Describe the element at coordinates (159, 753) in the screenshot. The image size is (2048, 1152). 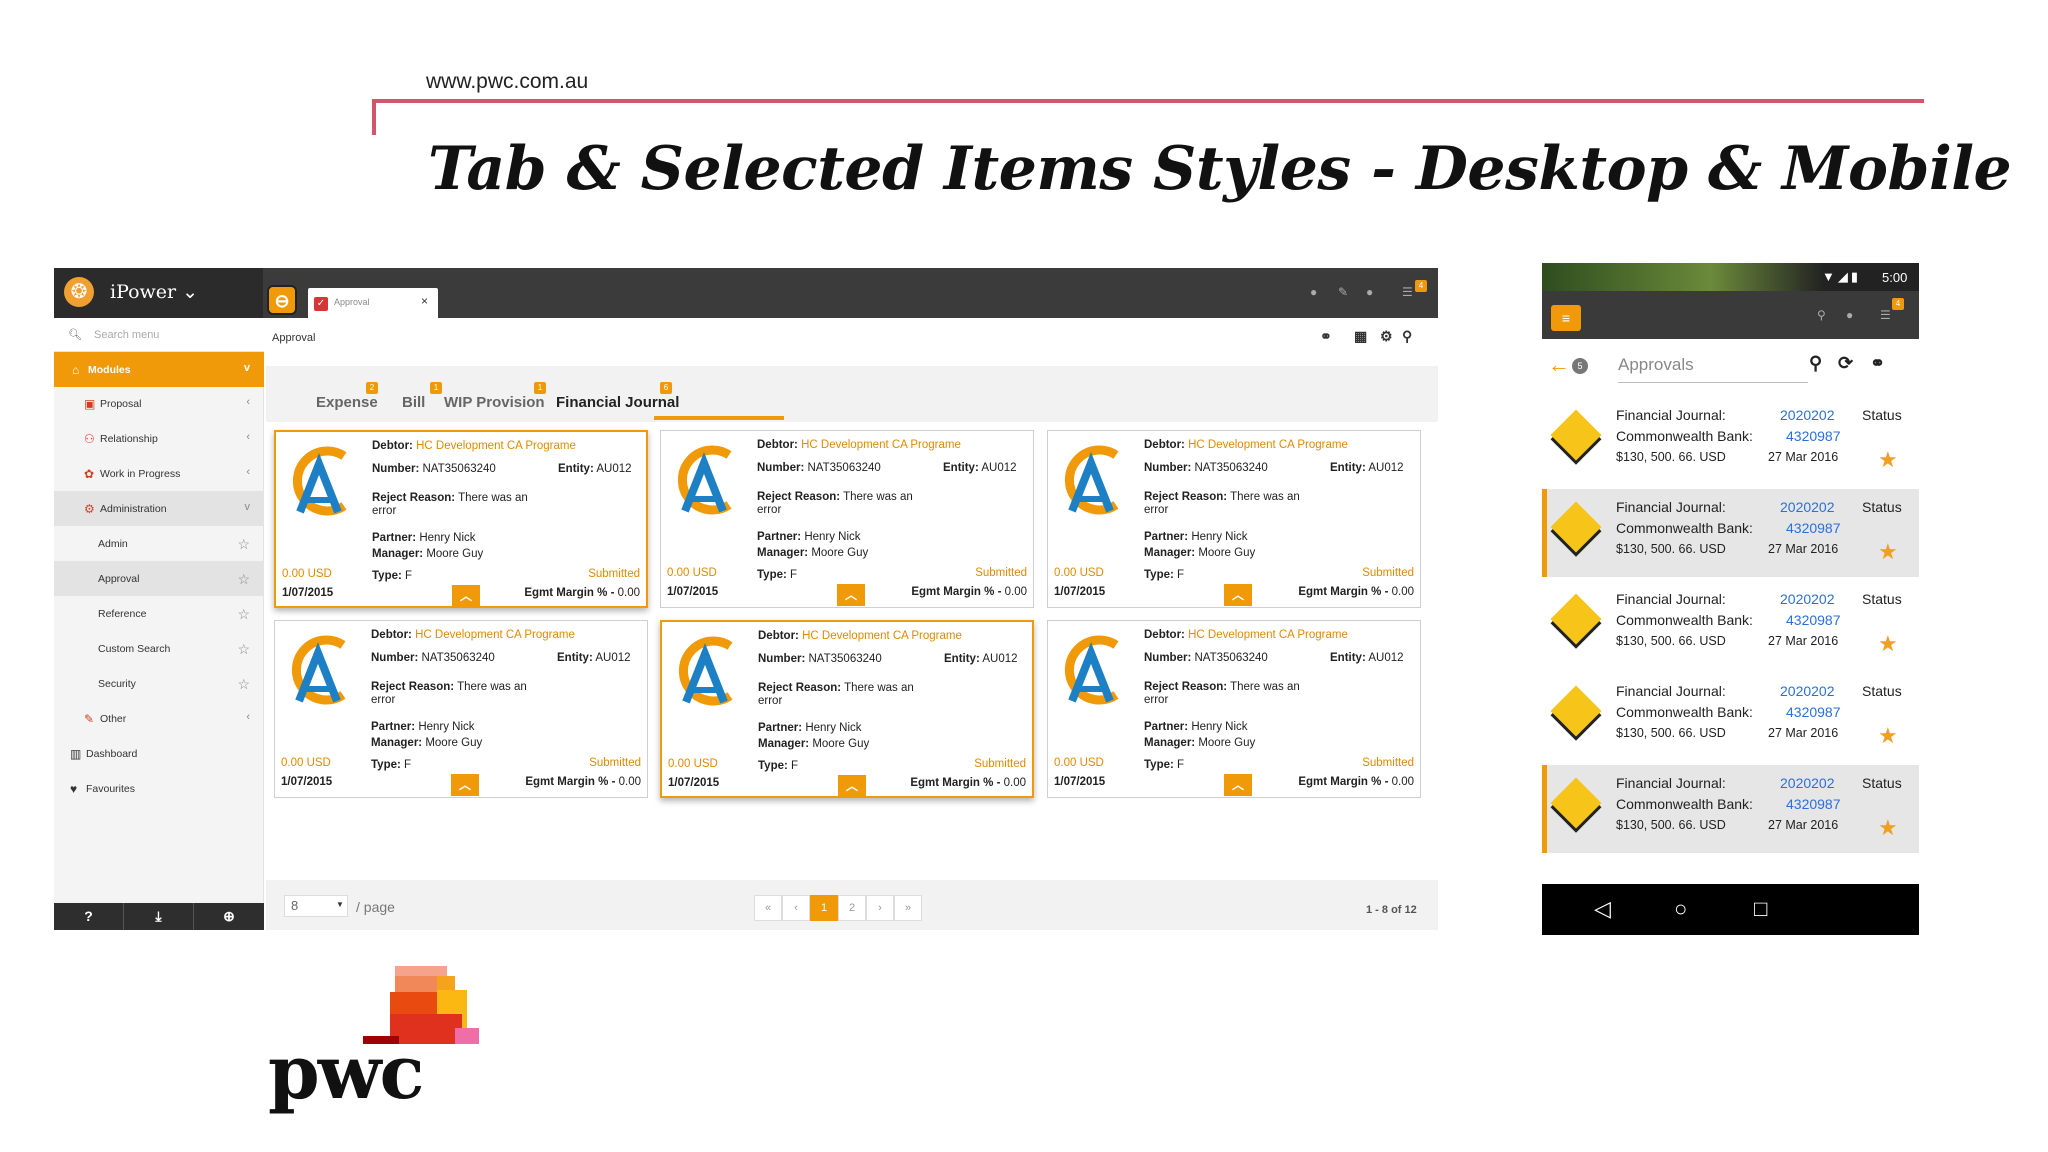
I see `sidebar-item-dashboard: ▥ Dashboard` at that location.